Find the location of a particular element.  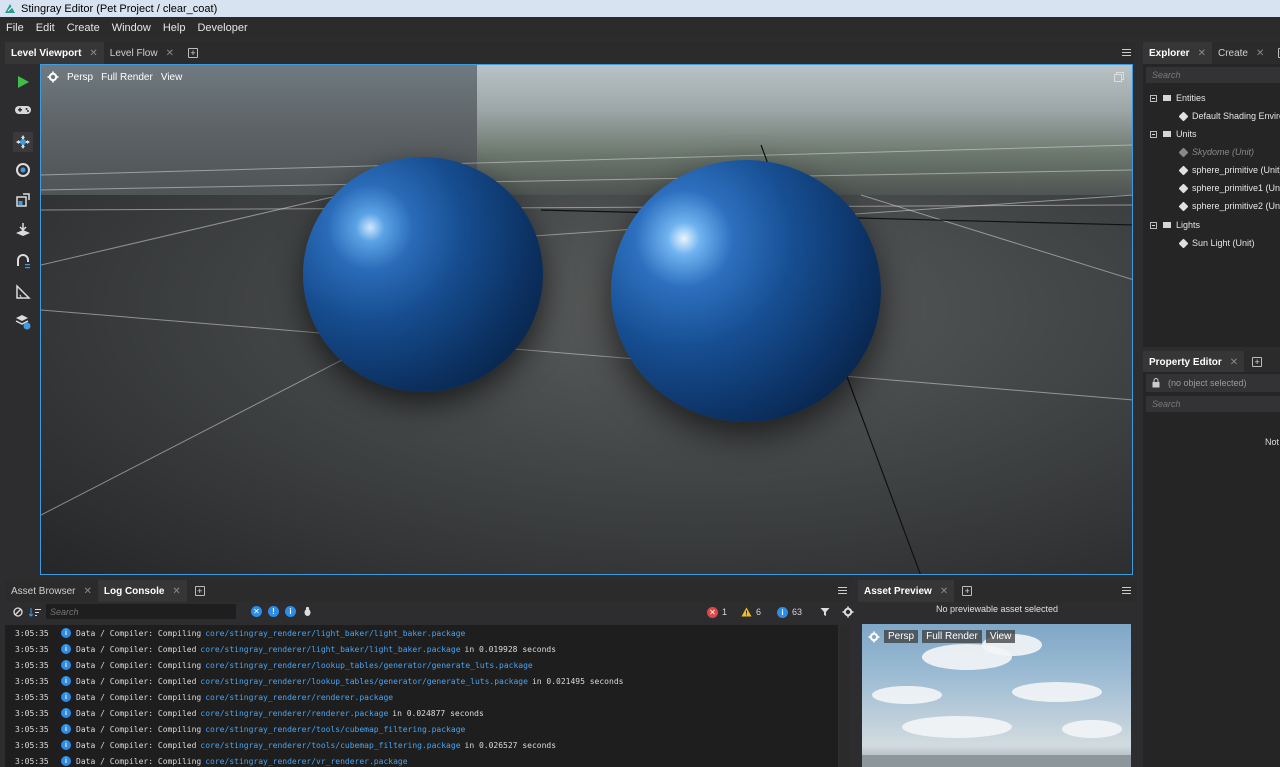

menu-file: File is located at coordinates (15, 28).